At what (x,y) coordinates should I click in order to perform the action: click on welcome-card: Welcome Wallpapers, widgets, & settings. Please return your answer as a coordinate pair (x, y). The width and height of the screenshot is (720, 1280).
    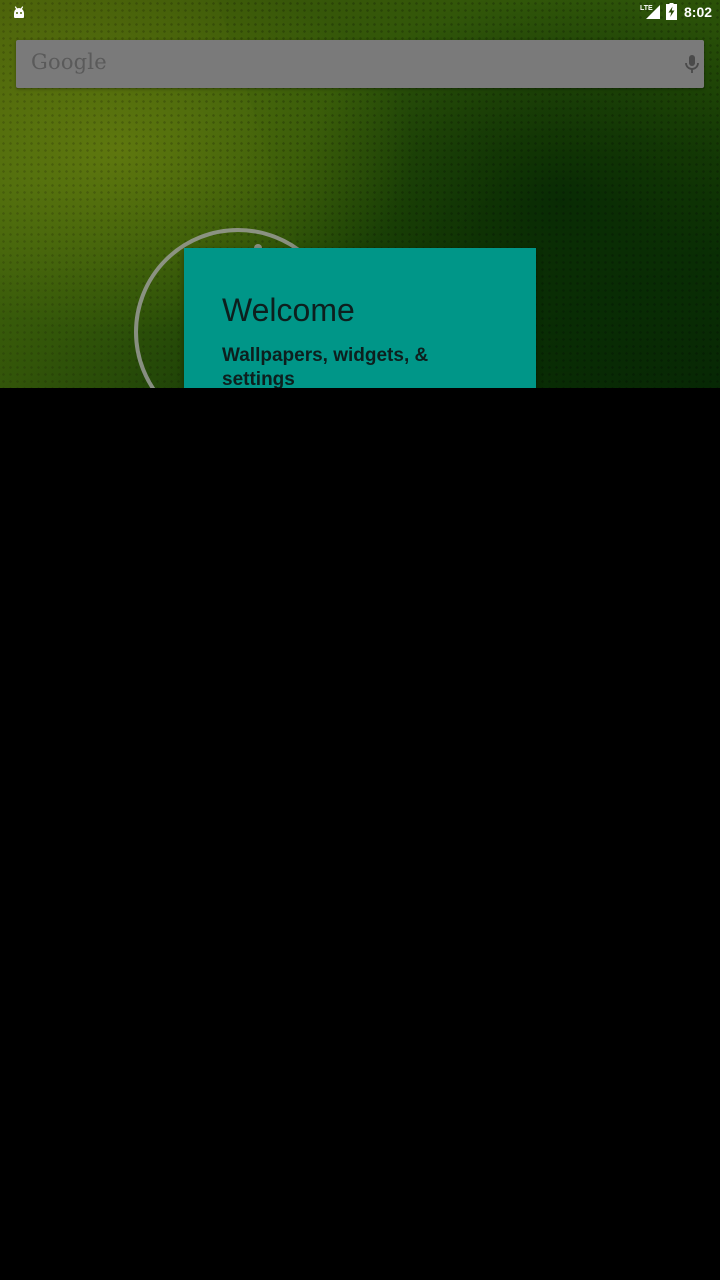
    Looking at the image, I should click on (360, 318).